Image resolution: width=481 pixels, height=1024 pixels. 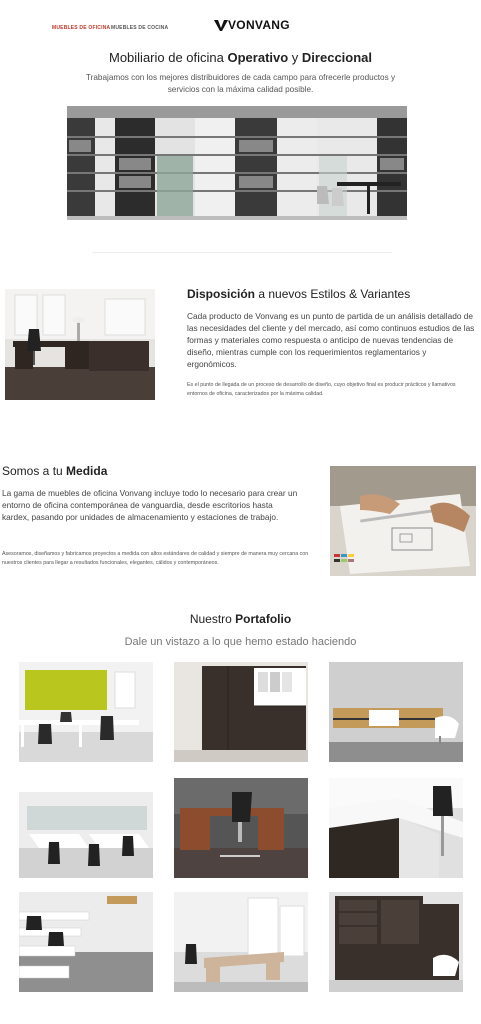 What do you see at coordinates (80, 344) in the screenshot?
I see `executive-office-image` at bounding box center [80, 344].